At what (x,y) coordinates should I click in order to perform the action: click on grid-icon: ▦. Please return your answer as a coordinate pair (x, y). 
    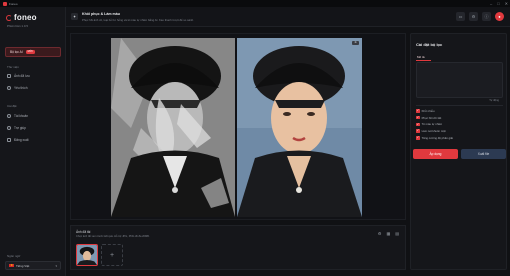
    Looking at the image, I should click on (388, 233).